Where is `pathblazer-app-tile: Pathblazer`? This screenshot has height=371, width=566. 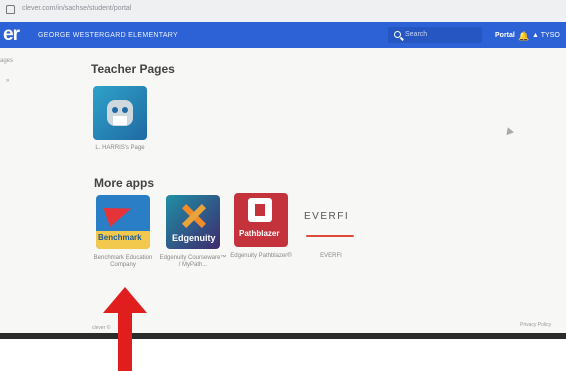 pathblazer-app-tile: Pathblazer is located at coordinates (261, 220).